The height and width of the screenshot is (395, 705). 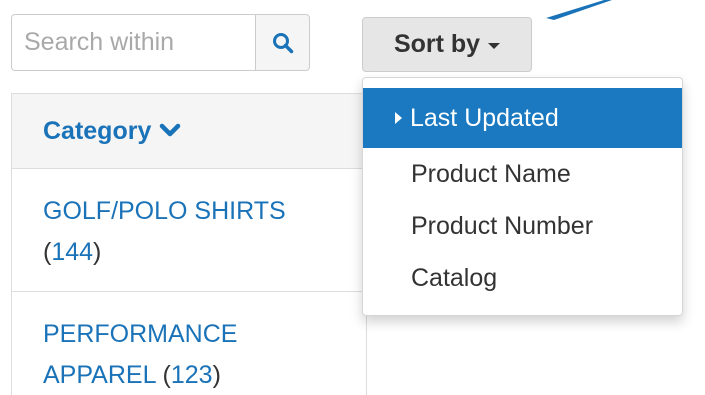 I want to click on category-item-name-line2: APPAREL, so click(x=99, y=375).